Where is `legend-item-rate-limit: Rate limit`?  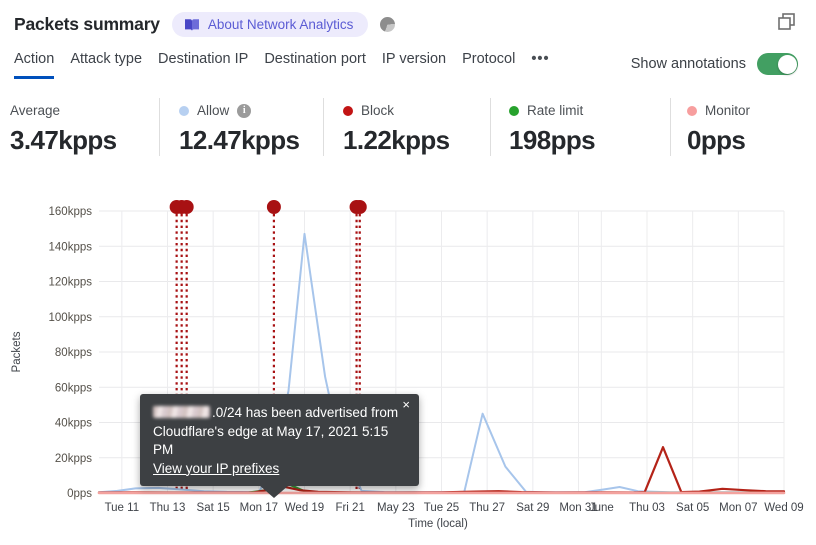
legend-item-rate-limit: Rate limit is located at coordinates (589, 110).